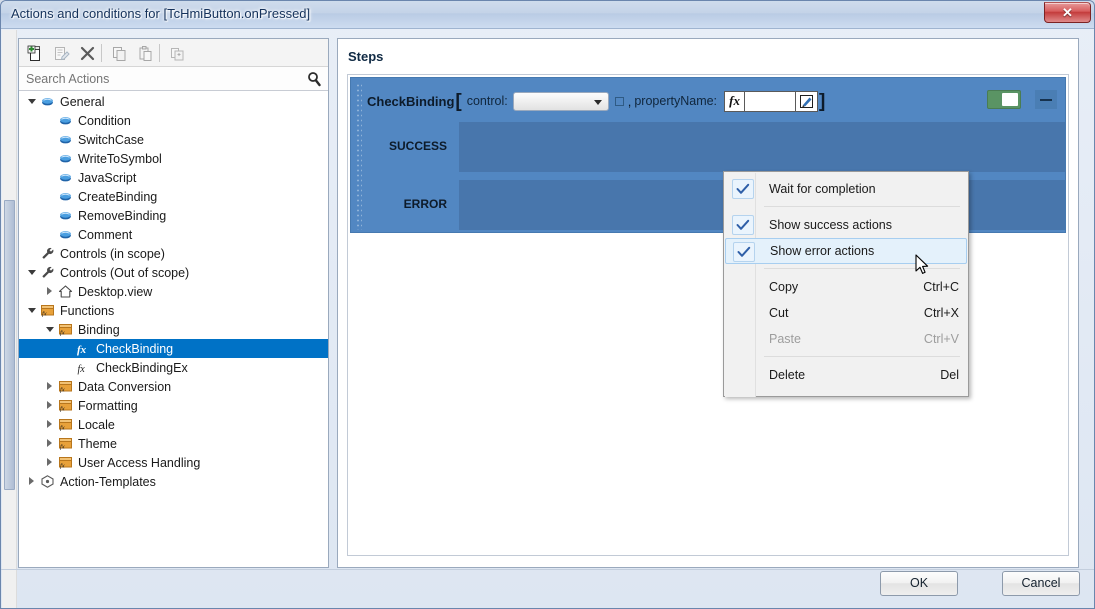 Image resolution: width=1095 pixels, height=609 pixels. What do you see at coordinates (547, 569) in the screenshot?
I see `footer-separator` at bounding box center [547, 569].